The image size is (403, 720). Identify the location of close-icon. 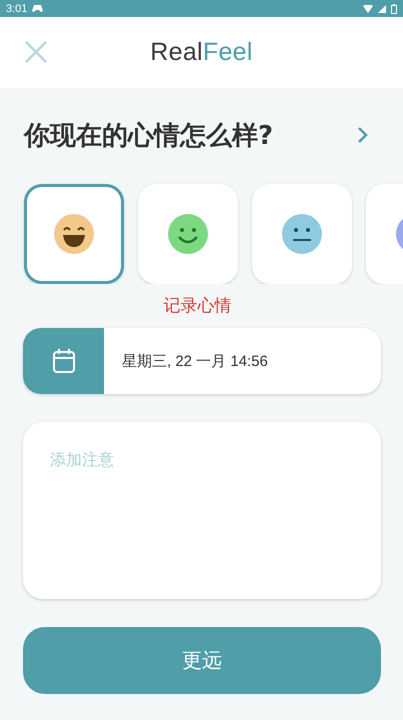
(36, 52).